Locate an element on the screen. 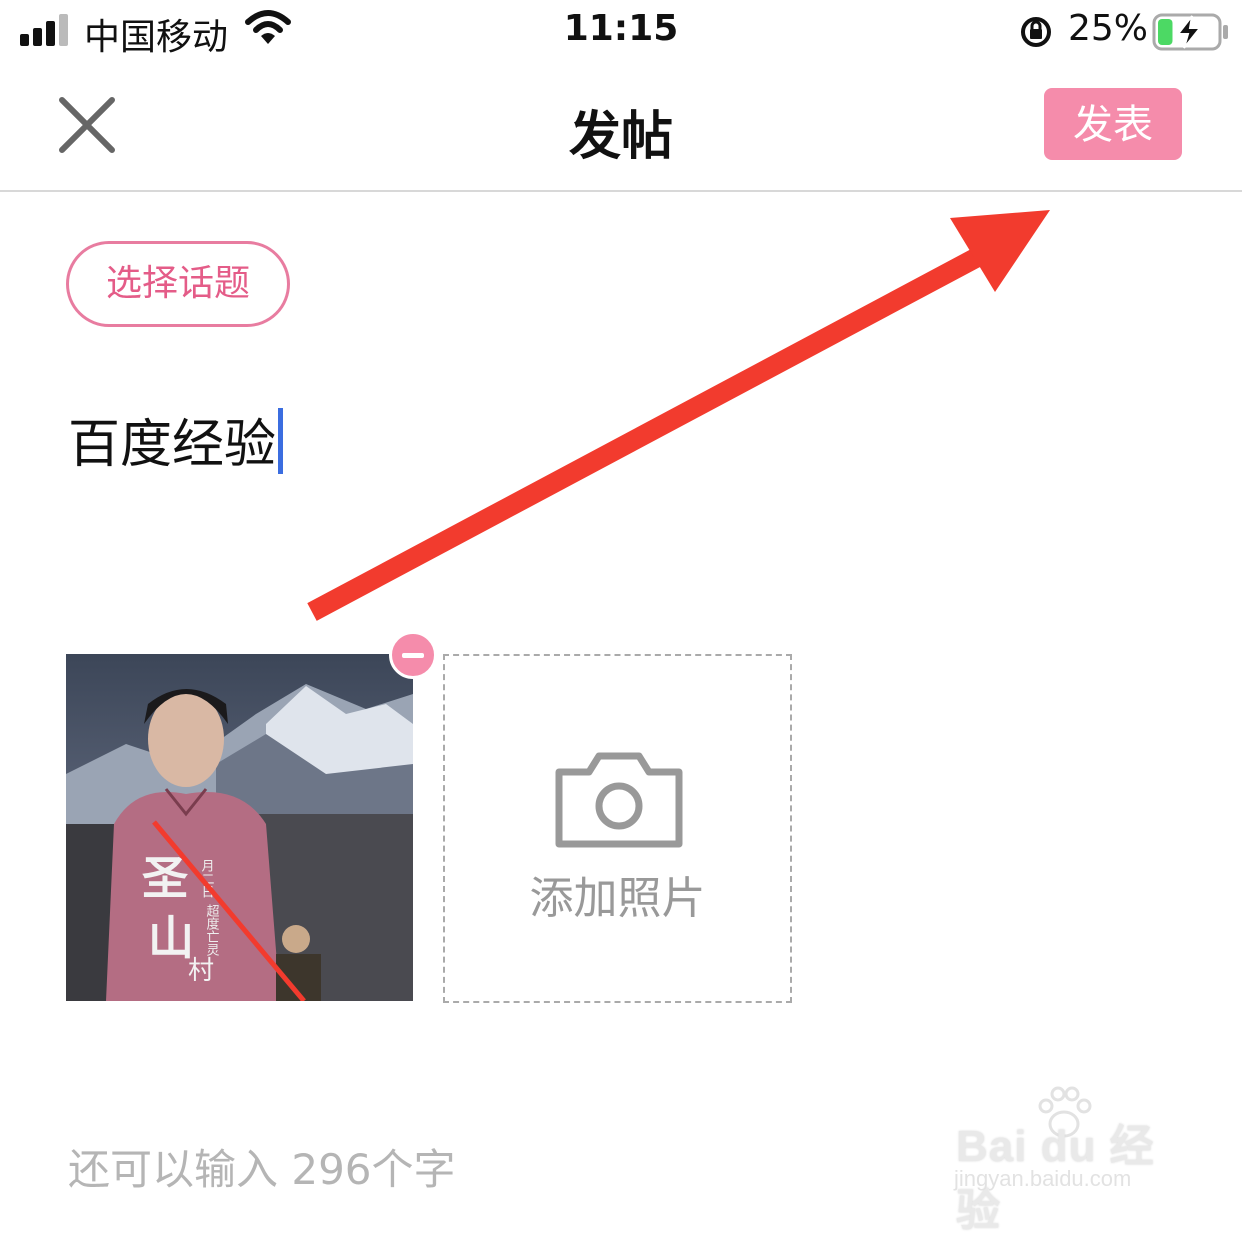 The image size is (1242, 1238). selected-photo-thumbnail: 圣 山 村 月二日 超度亡灵 is located at coordinates (239, 827).